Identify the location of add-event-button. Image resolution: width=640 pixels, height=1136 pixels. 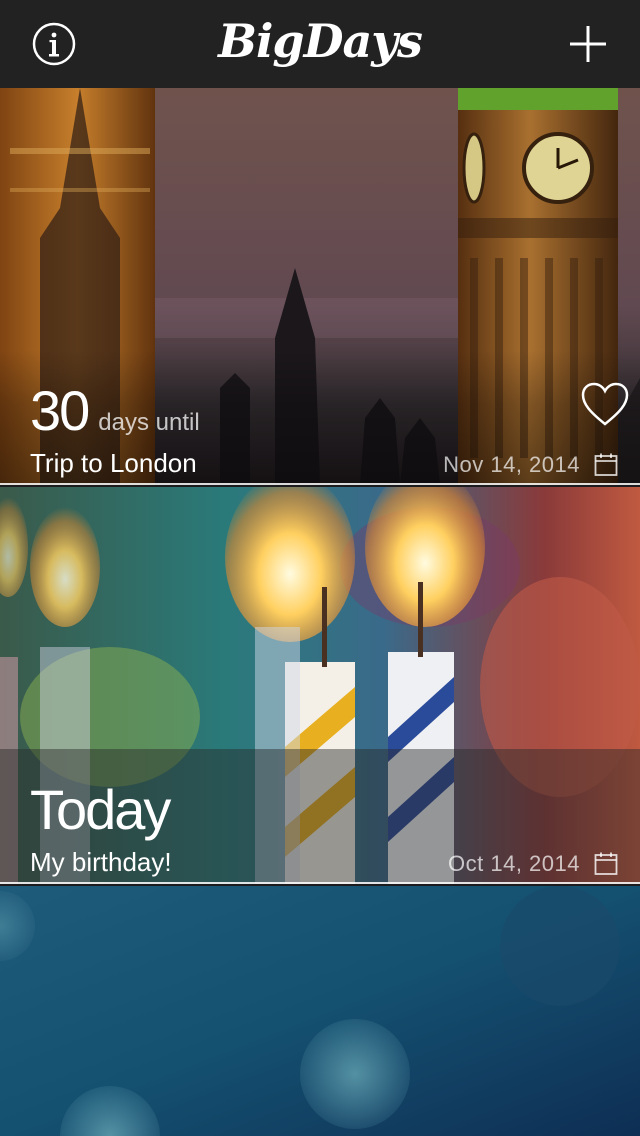
(588, 44).